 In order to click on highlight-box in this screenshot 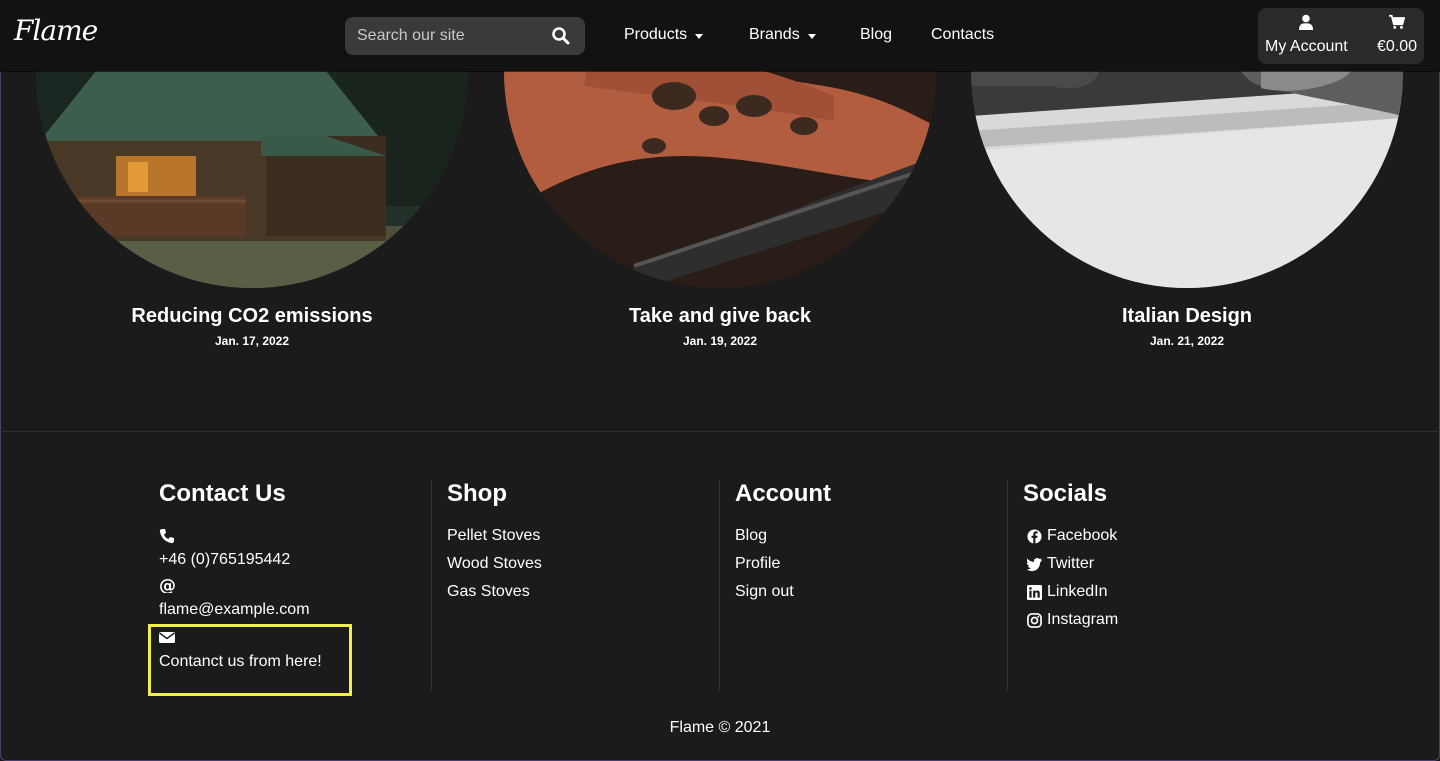, I will do `click(250, 660)`.